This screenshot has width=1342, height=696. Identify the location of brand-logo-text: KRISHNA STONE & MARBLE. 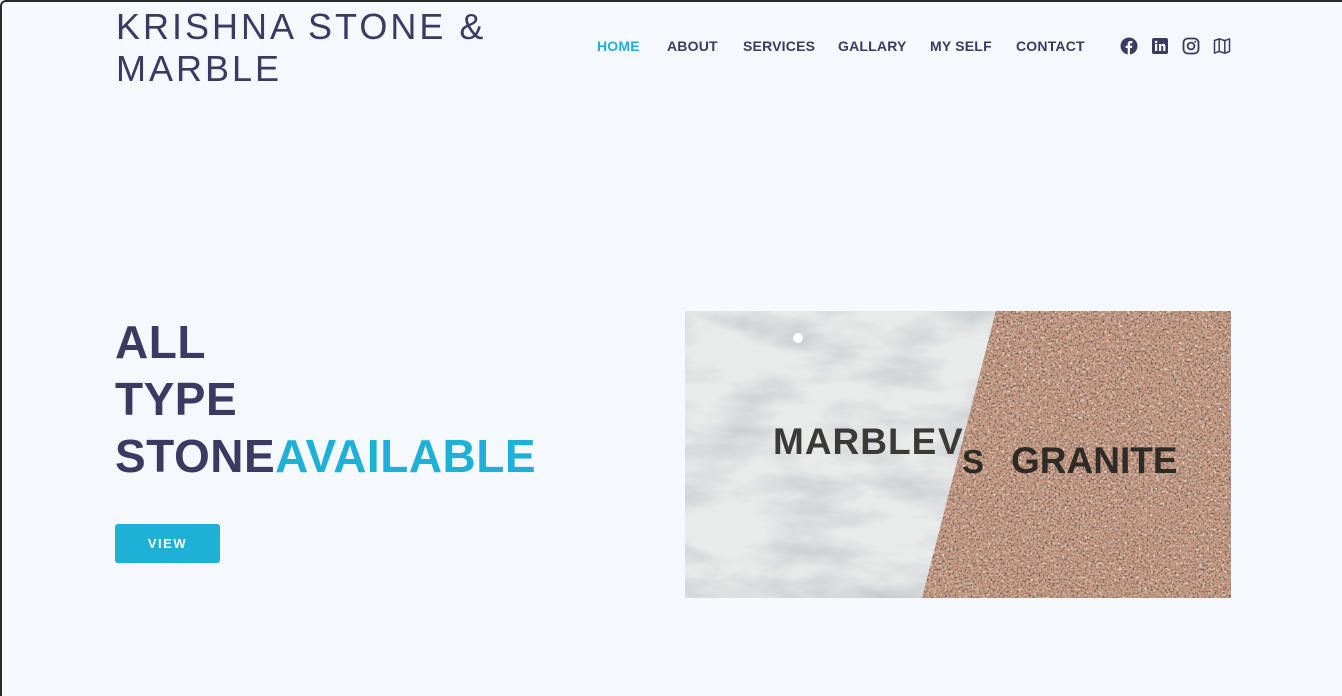
(326, 48).